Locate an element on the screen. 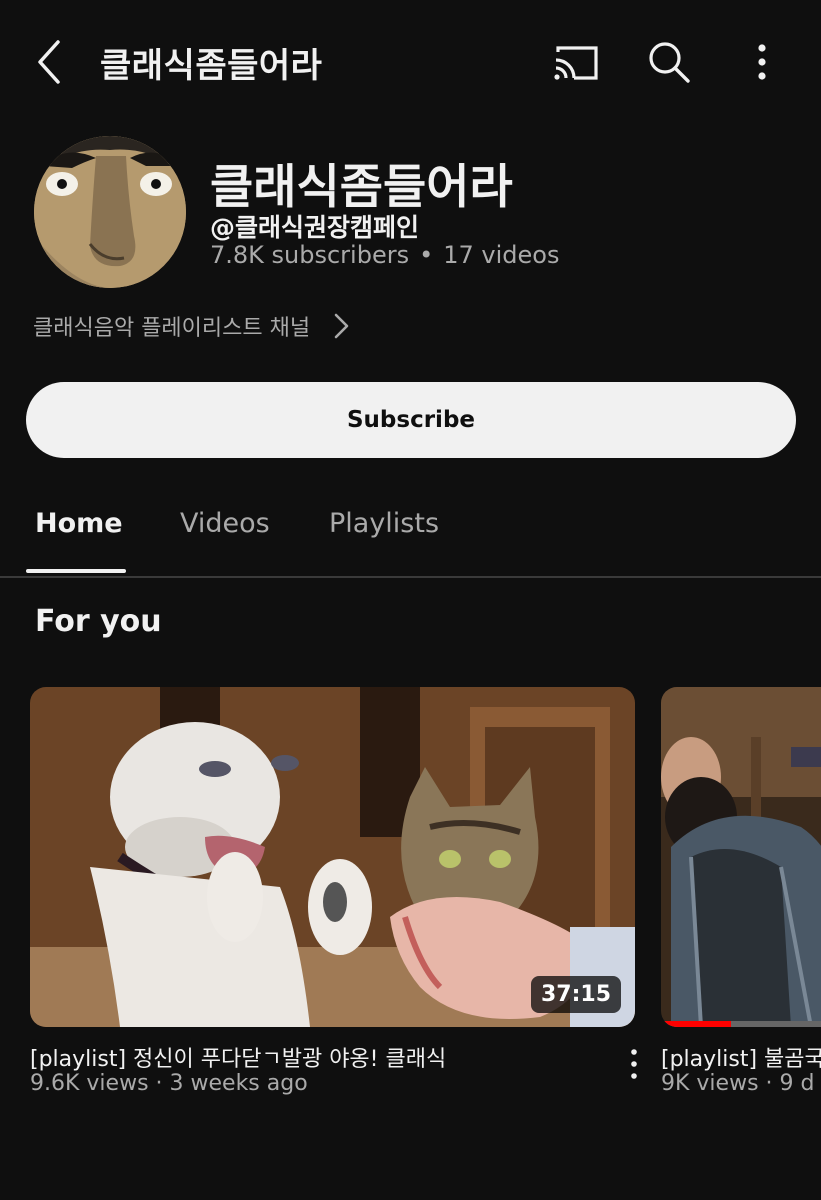  channel-name: 클래식좀들어라 is located at coordinates (361, 187).